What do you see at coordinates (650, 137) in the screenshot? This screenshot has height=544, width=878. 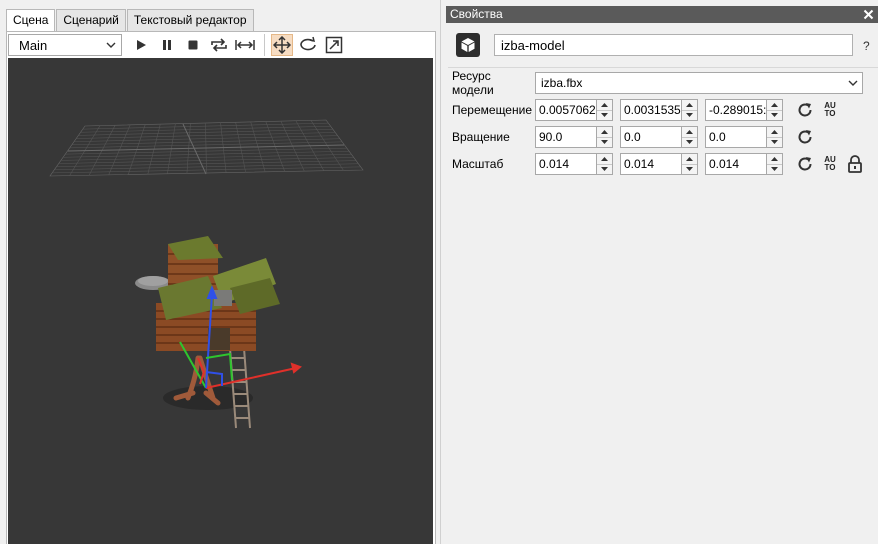 I see `rotation-y-value: 0.0` at bounding box center [650, 137].